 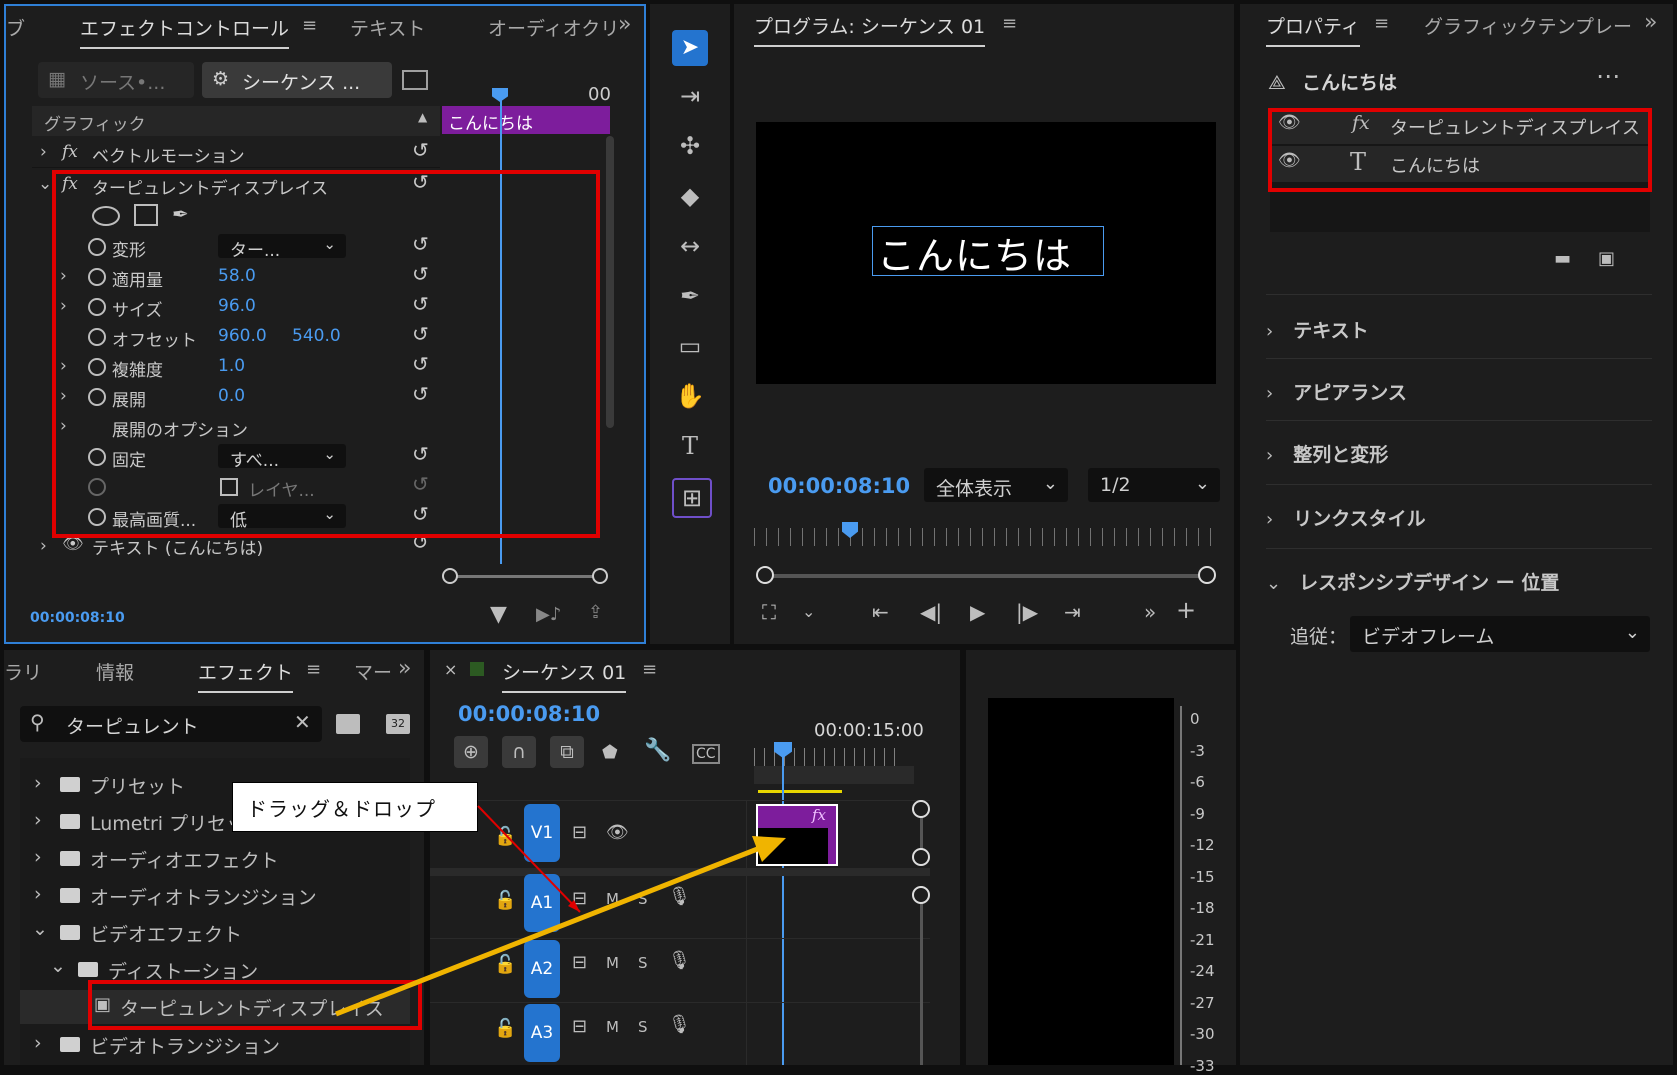 I want to click on red-pointer-line, so click(x=529, y=859).